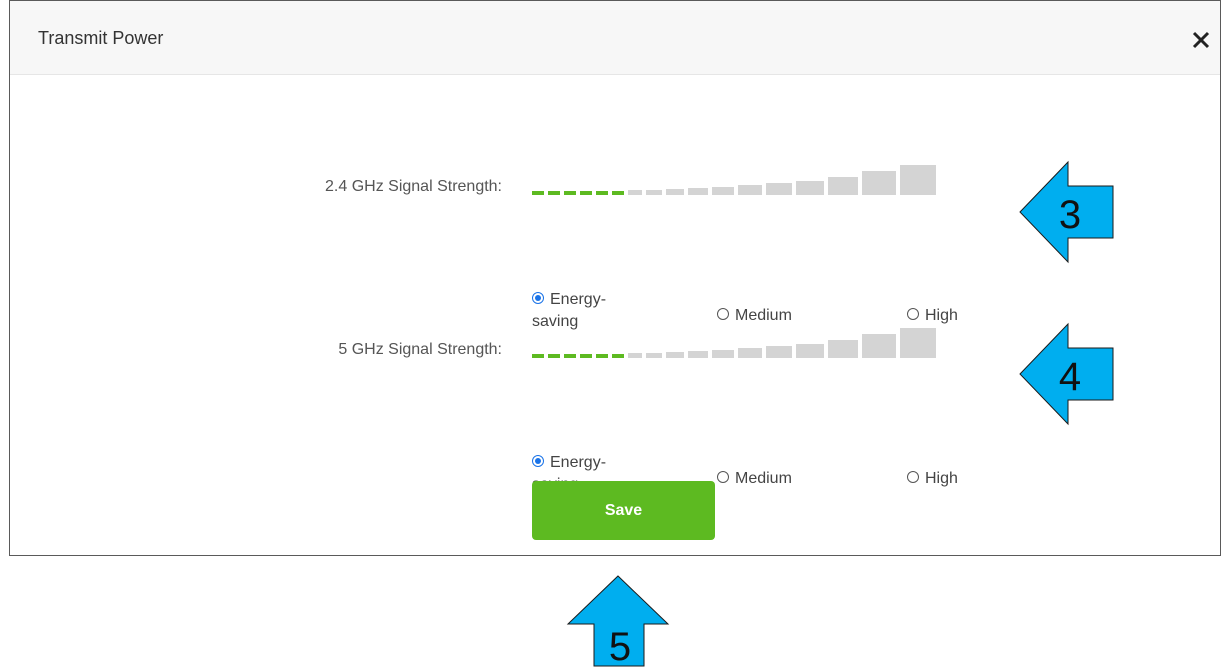 The height and width of the screenshot is (667, 1229). What do you see at coordinates (761, 178) in the screenshot?
I see `band-24-strength-meter` at bounding box center [761, 178].